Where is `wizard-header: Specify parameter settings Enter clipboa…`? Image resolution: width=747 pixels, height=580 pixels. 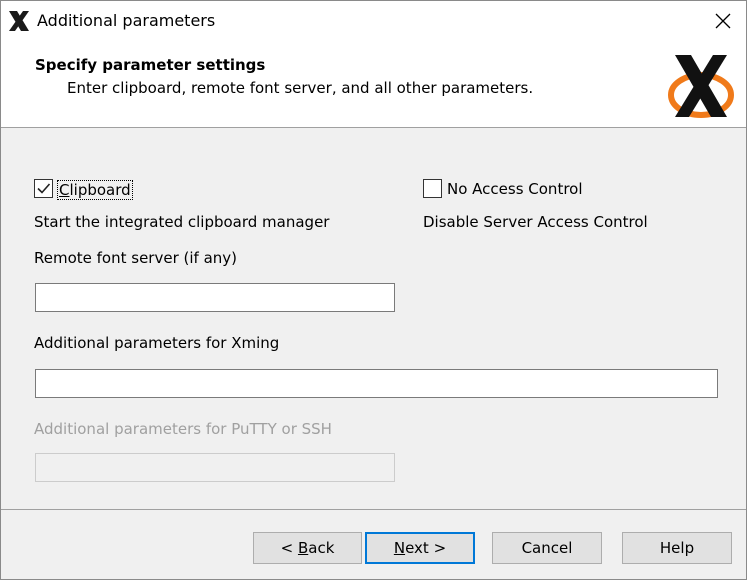
wizard-header: Specify parameter settings Enter clipboa… is located at coordinates (373, 84).